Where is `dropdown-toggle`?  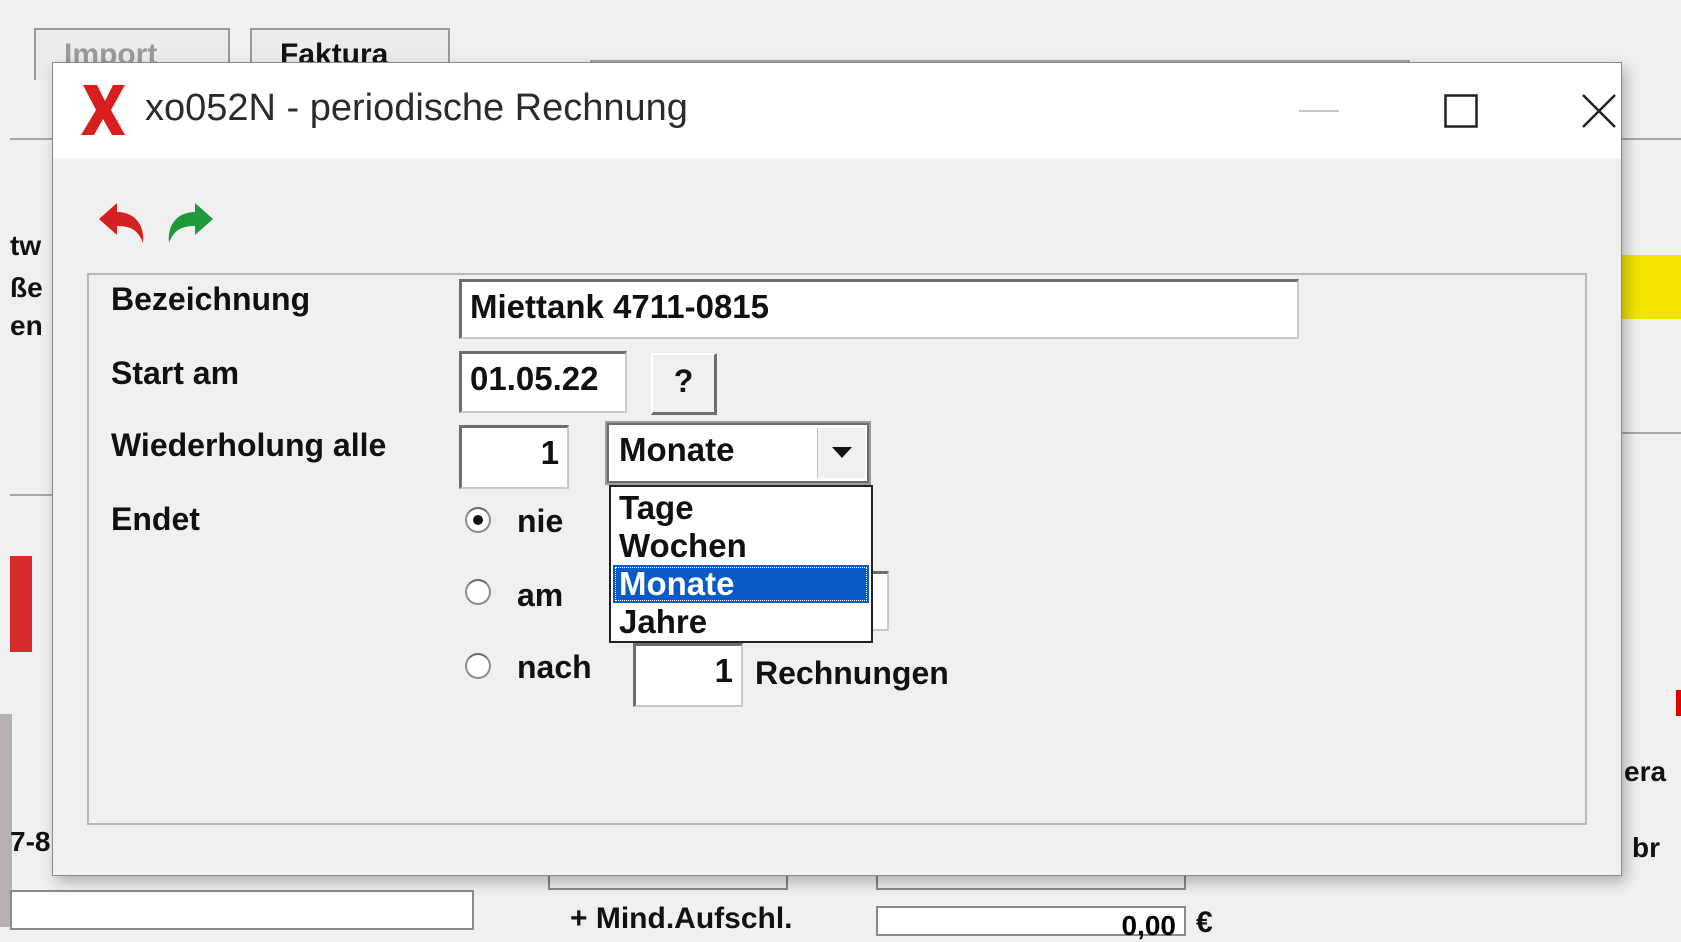
dropdown-toggle is located at coordinates (841, 453).